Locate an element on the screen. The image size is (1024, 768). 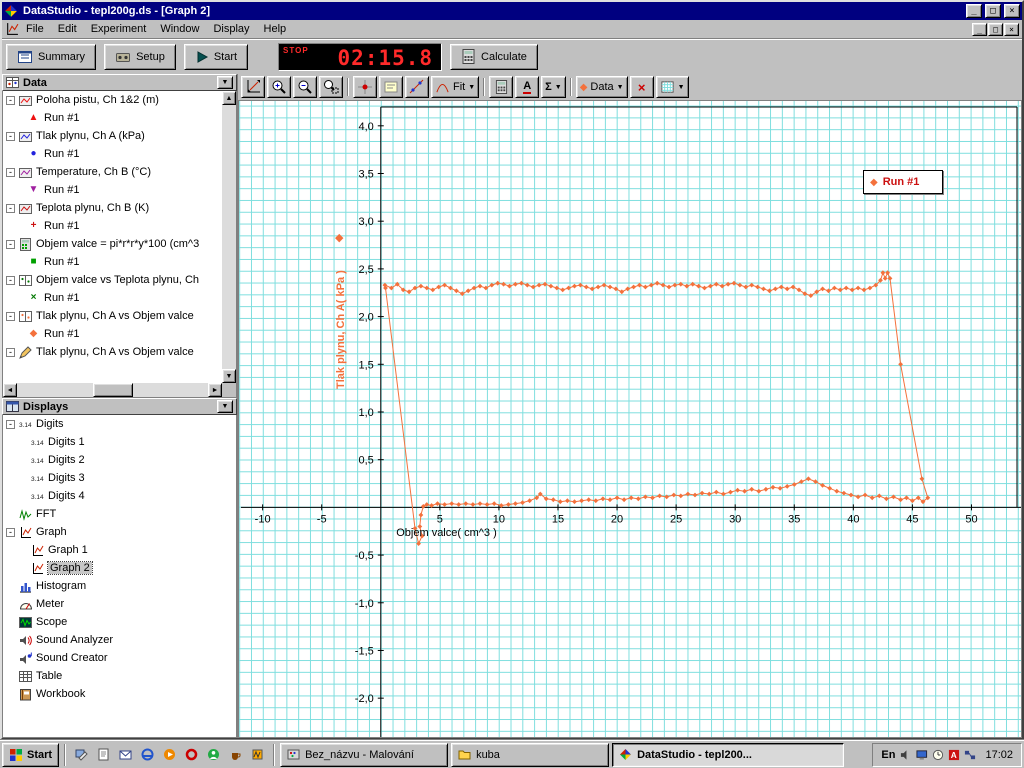
summary-button: Summary is located at coordinates (51, 56).